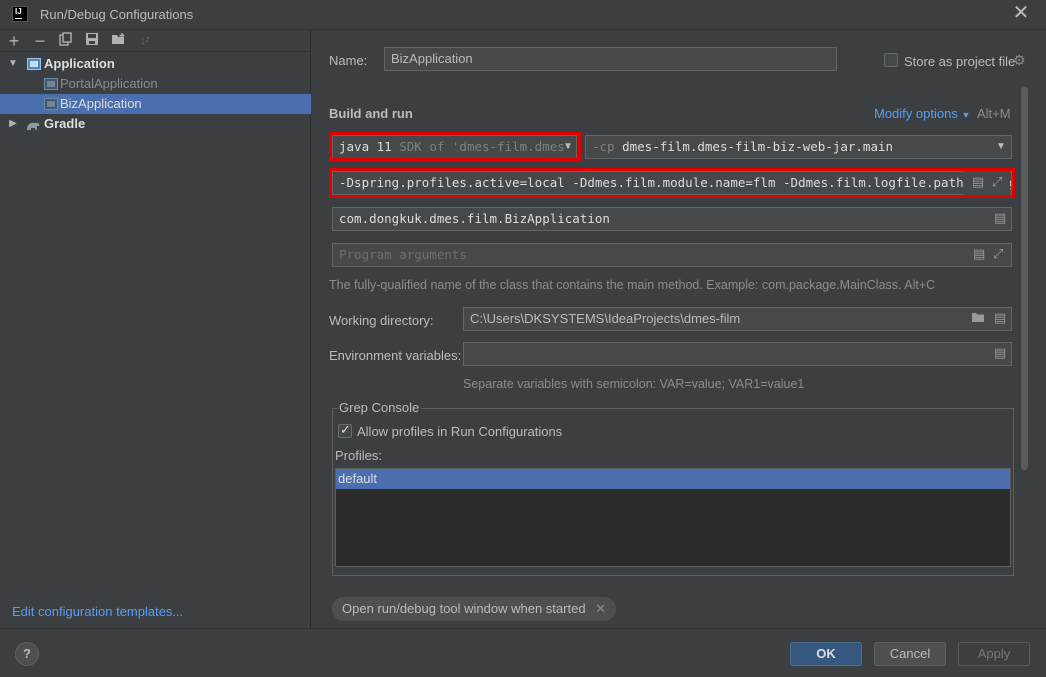 This screenshot has width=1046, height=677. Describe the element at coordinates (1000, 353) in the screenshot. I see `edit-env-icon: ▤` at that location.